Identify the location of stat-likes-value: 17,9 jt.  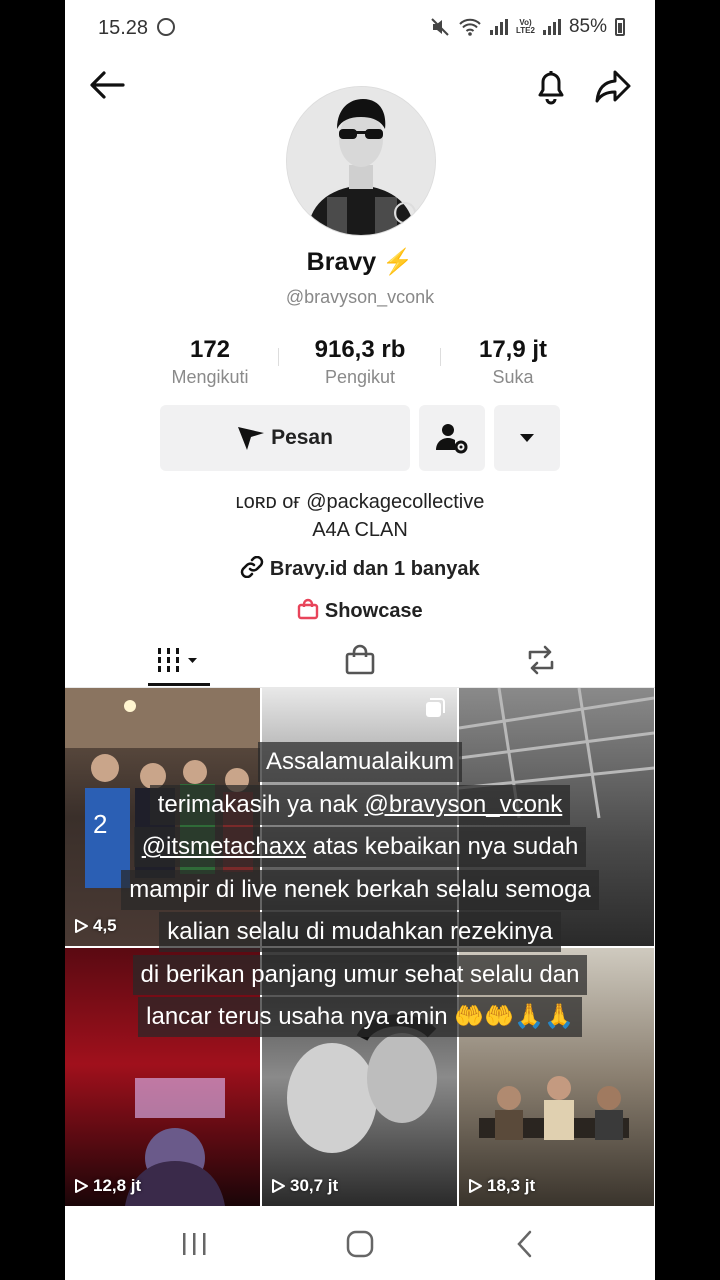
(513, 349).